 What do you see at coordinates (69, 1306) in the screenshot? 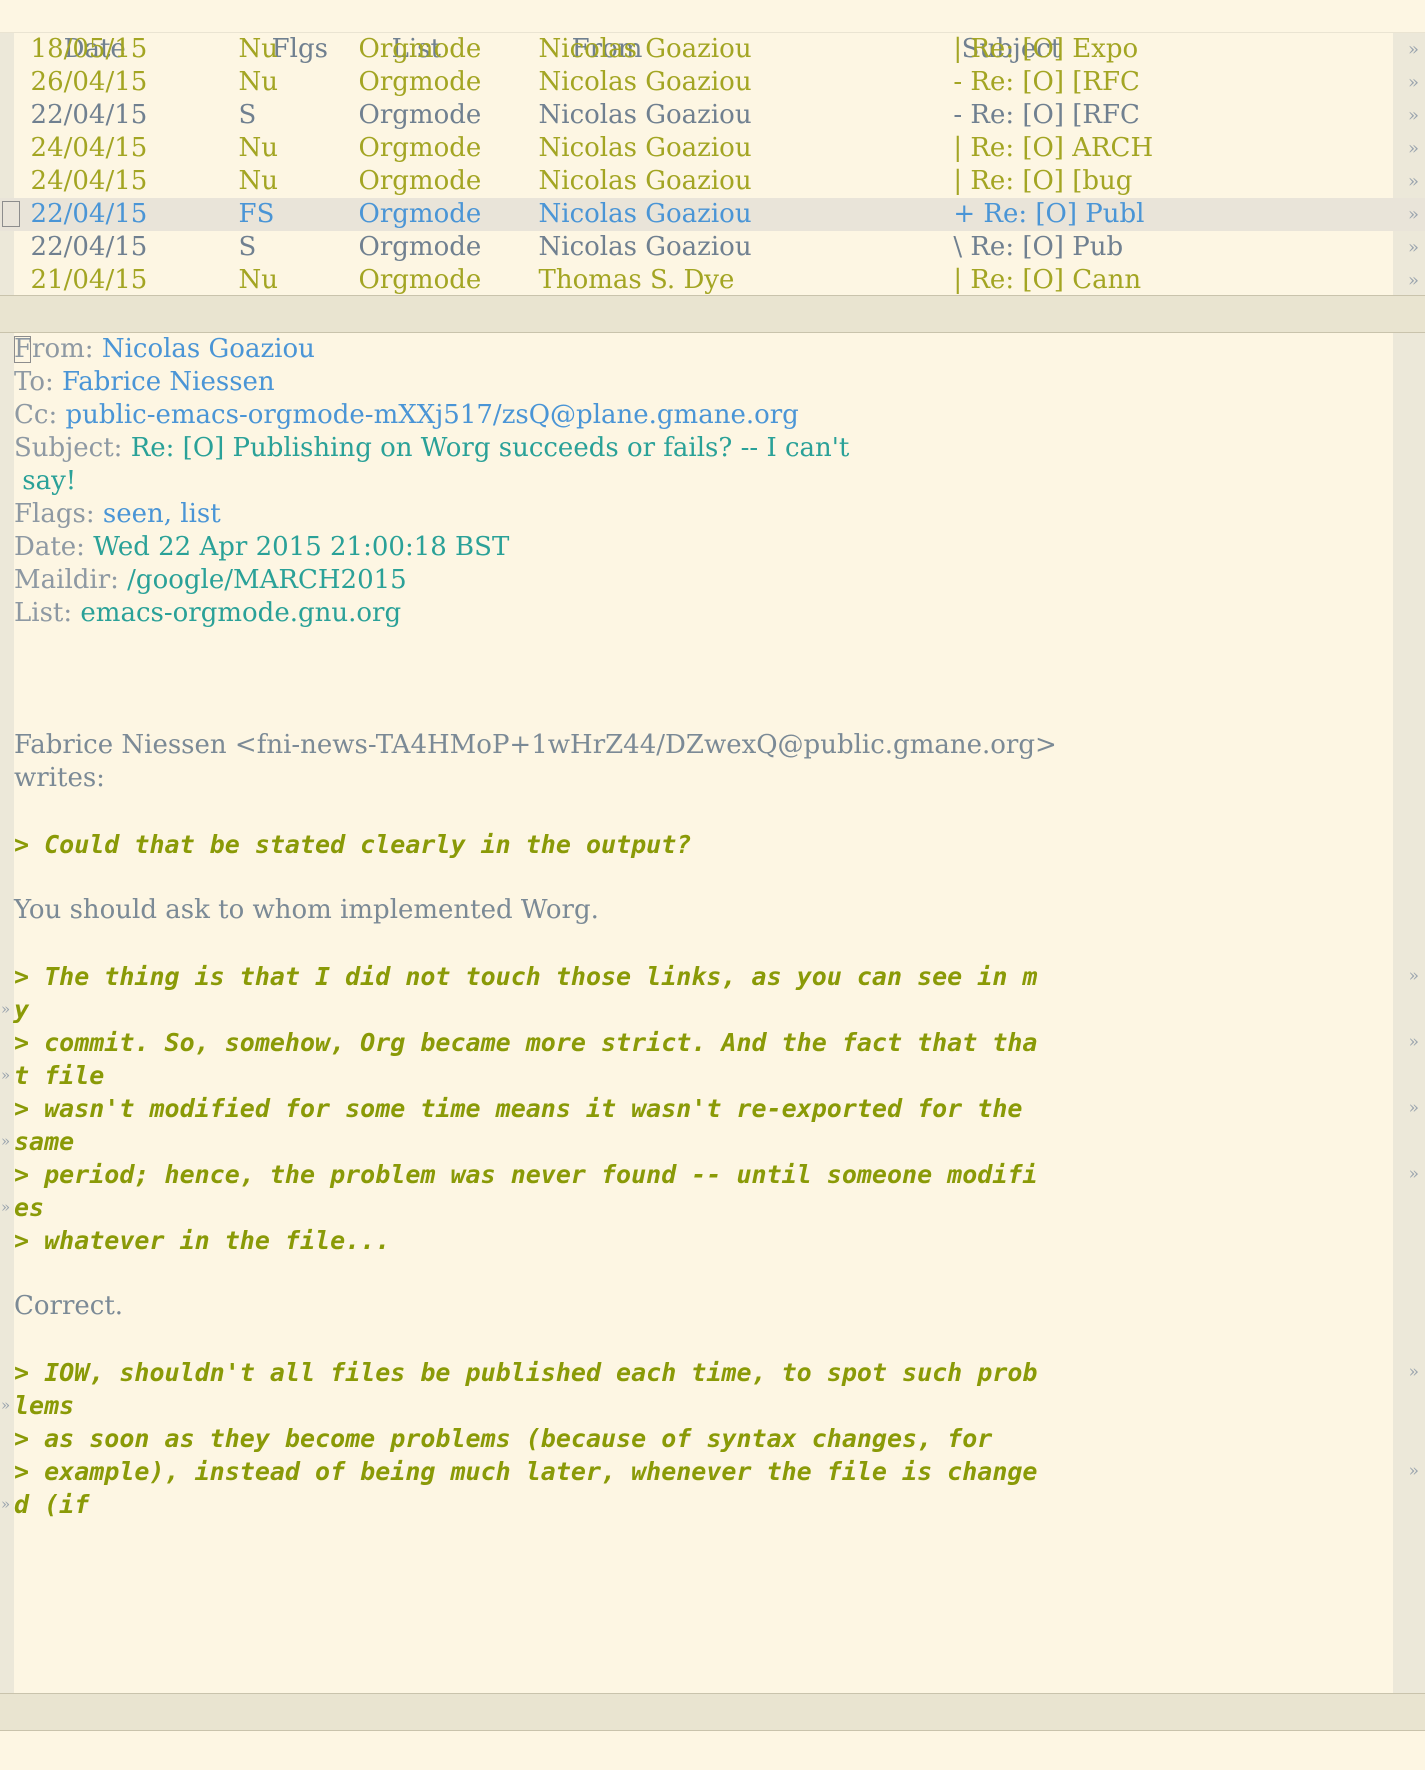
I see `line-text: Correct.` at bounding box center [69, 1306].